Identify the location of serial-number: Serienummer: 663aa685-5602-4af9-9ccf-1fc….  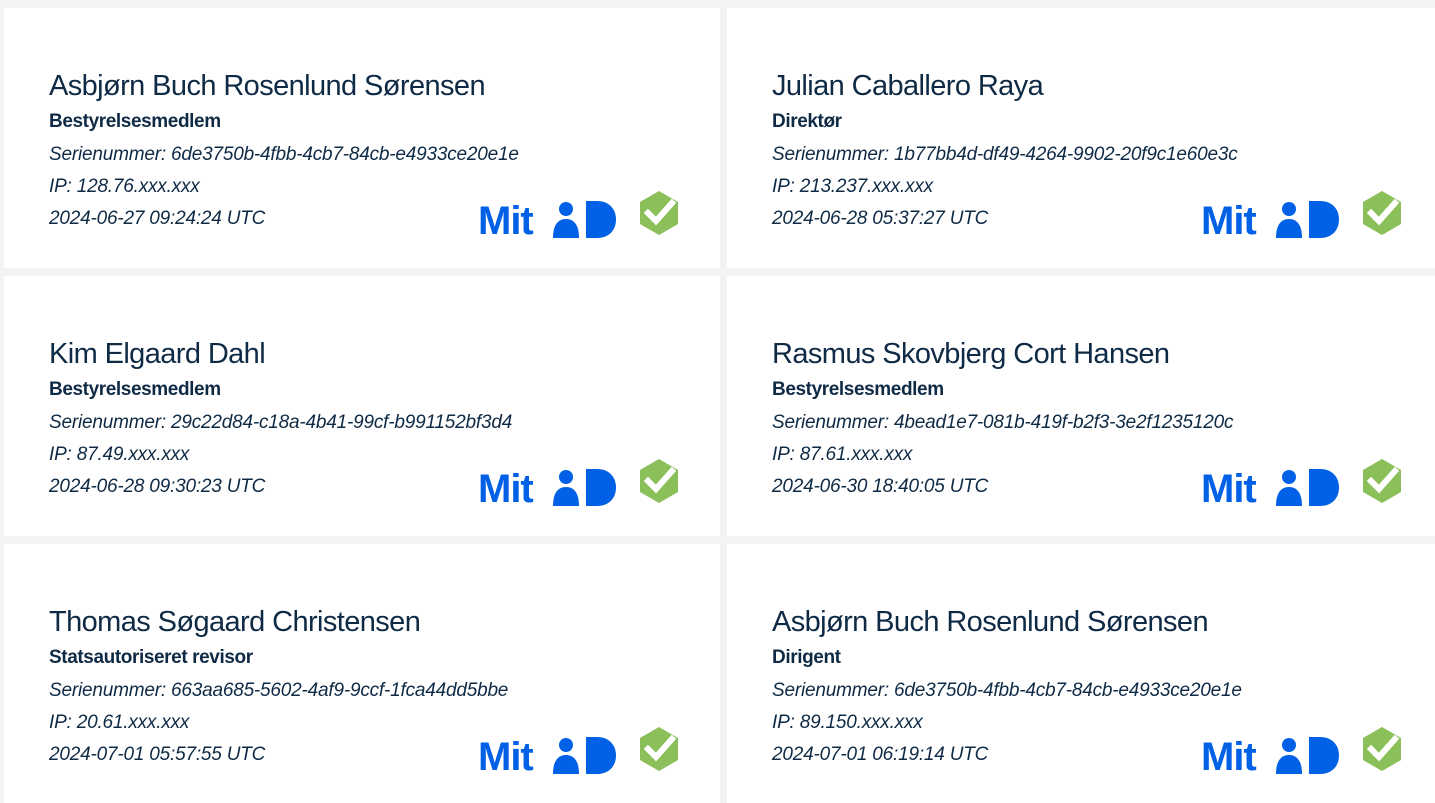
(279, 690).